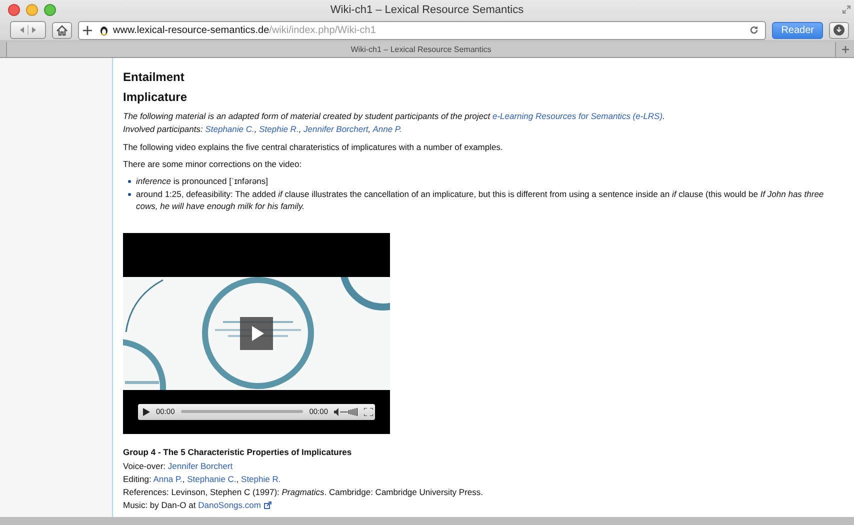  I want to click on add-icon, so click(87, 30).